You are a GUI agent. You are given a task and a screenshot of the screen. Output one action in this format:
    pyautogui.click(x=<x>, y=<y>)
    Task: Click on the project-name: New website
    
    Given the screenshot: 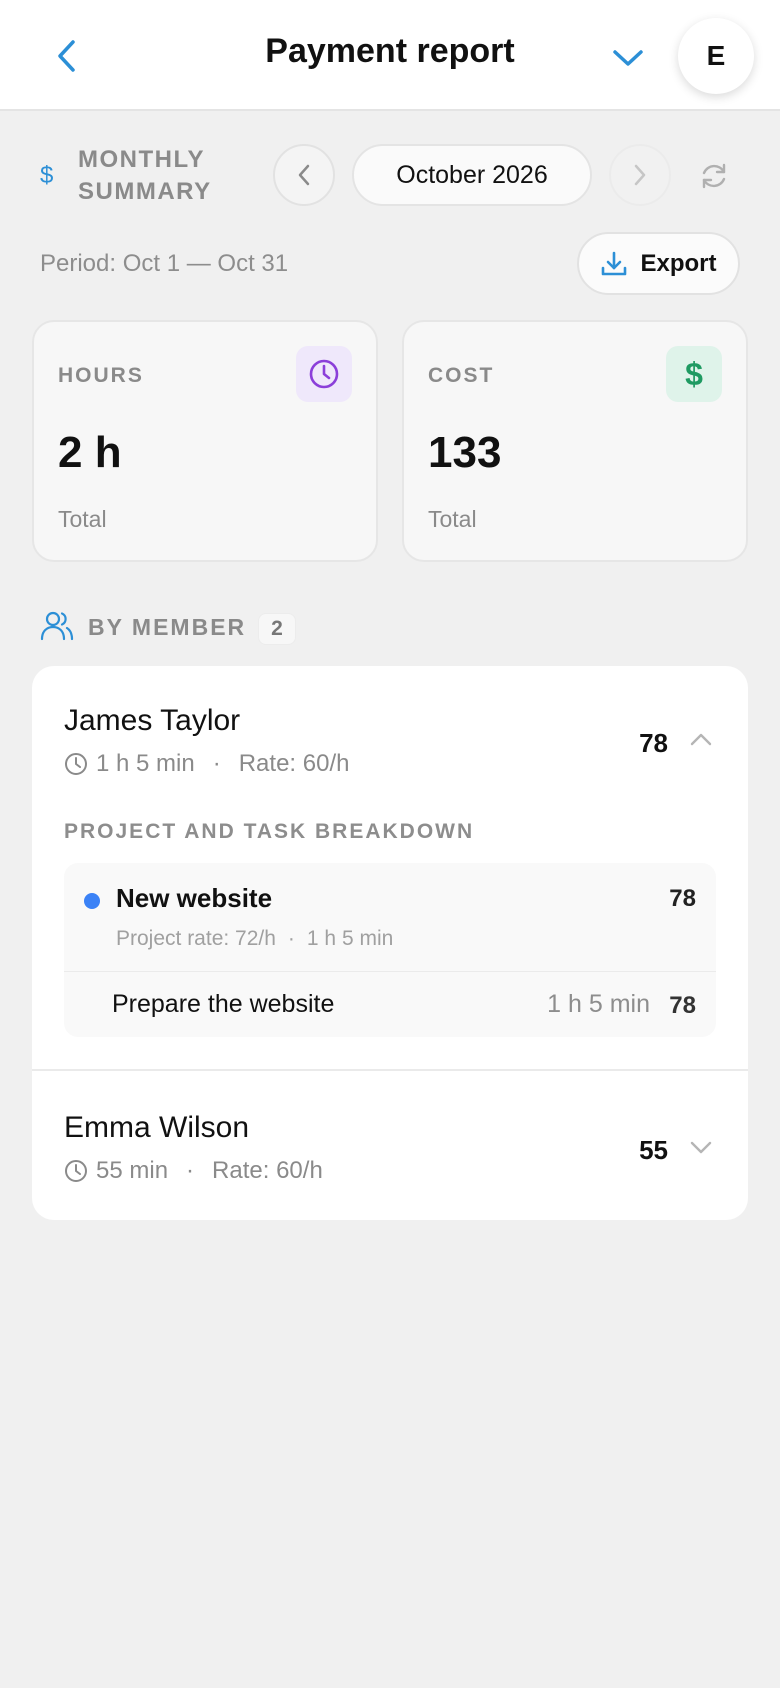 What is the action you would take?
    pyautogui.click(x=194, y=898)
    